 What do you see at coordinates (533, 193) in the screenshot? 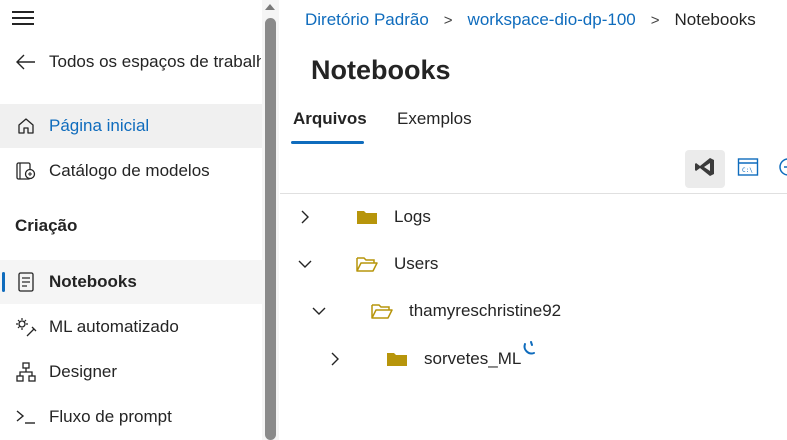
I see `toolbar-divider` at bounding box center [533, 193].